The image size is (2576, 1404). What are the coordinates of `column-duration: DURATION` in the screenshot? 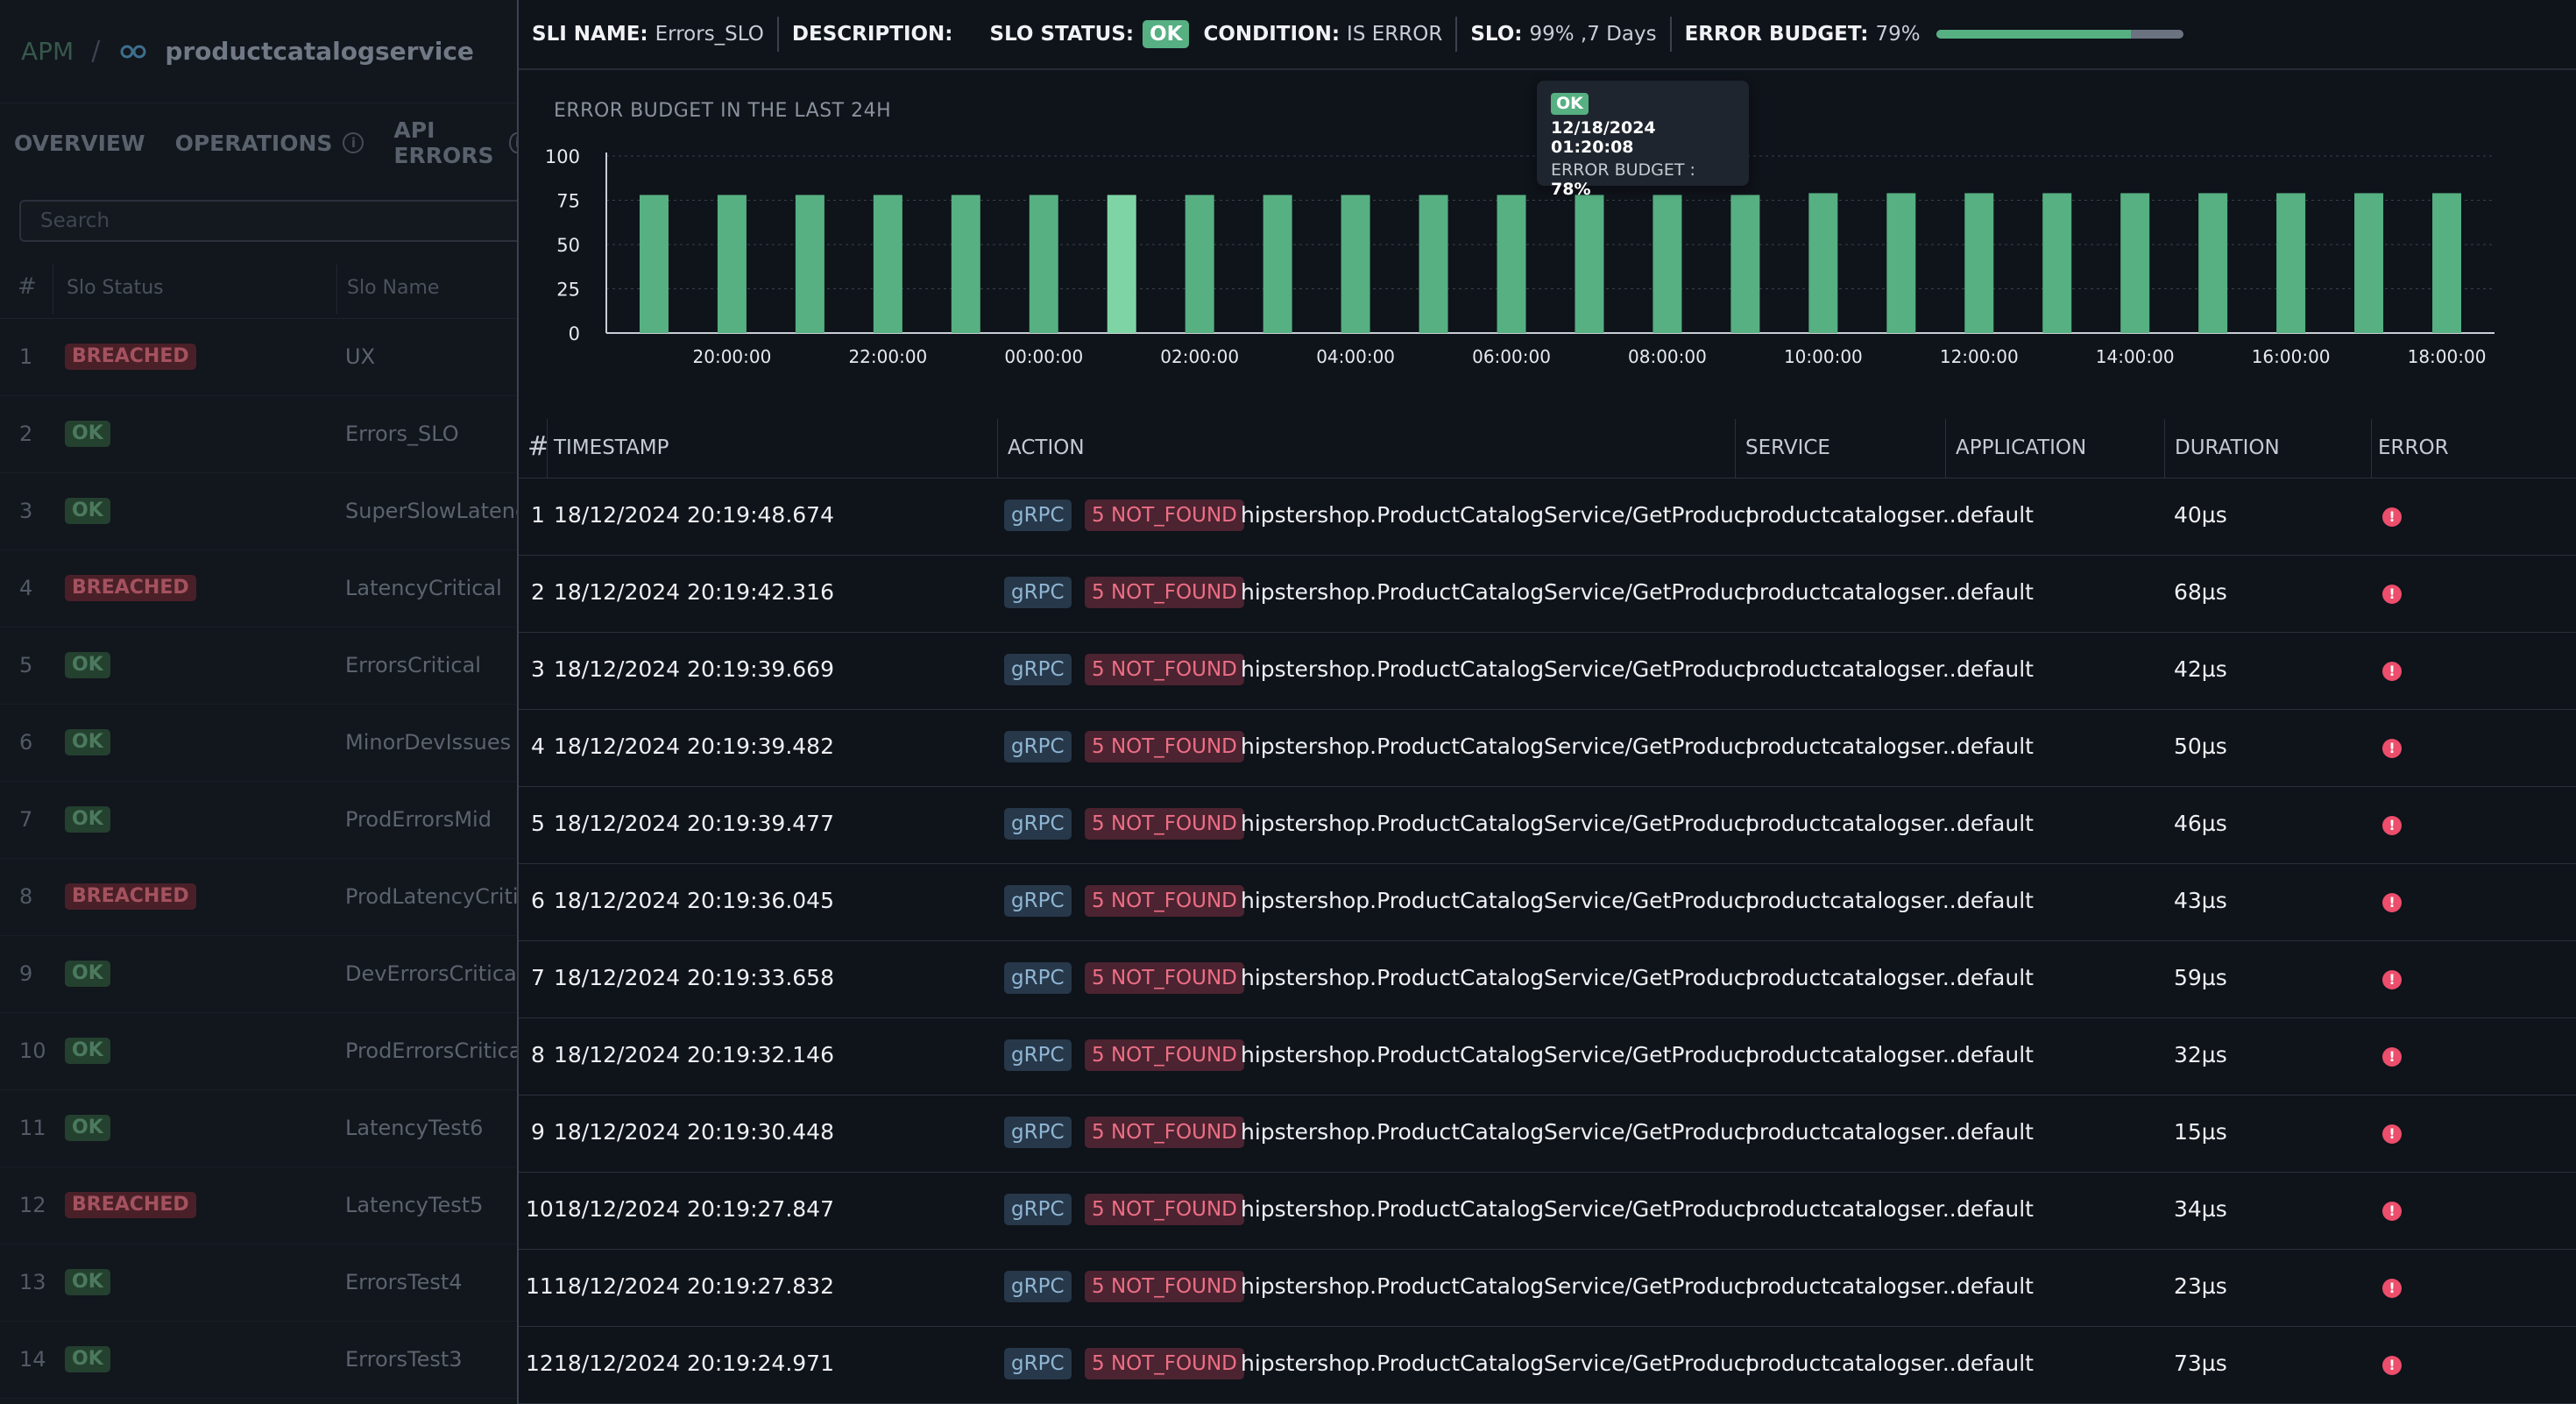 It's located at (2227, 447).